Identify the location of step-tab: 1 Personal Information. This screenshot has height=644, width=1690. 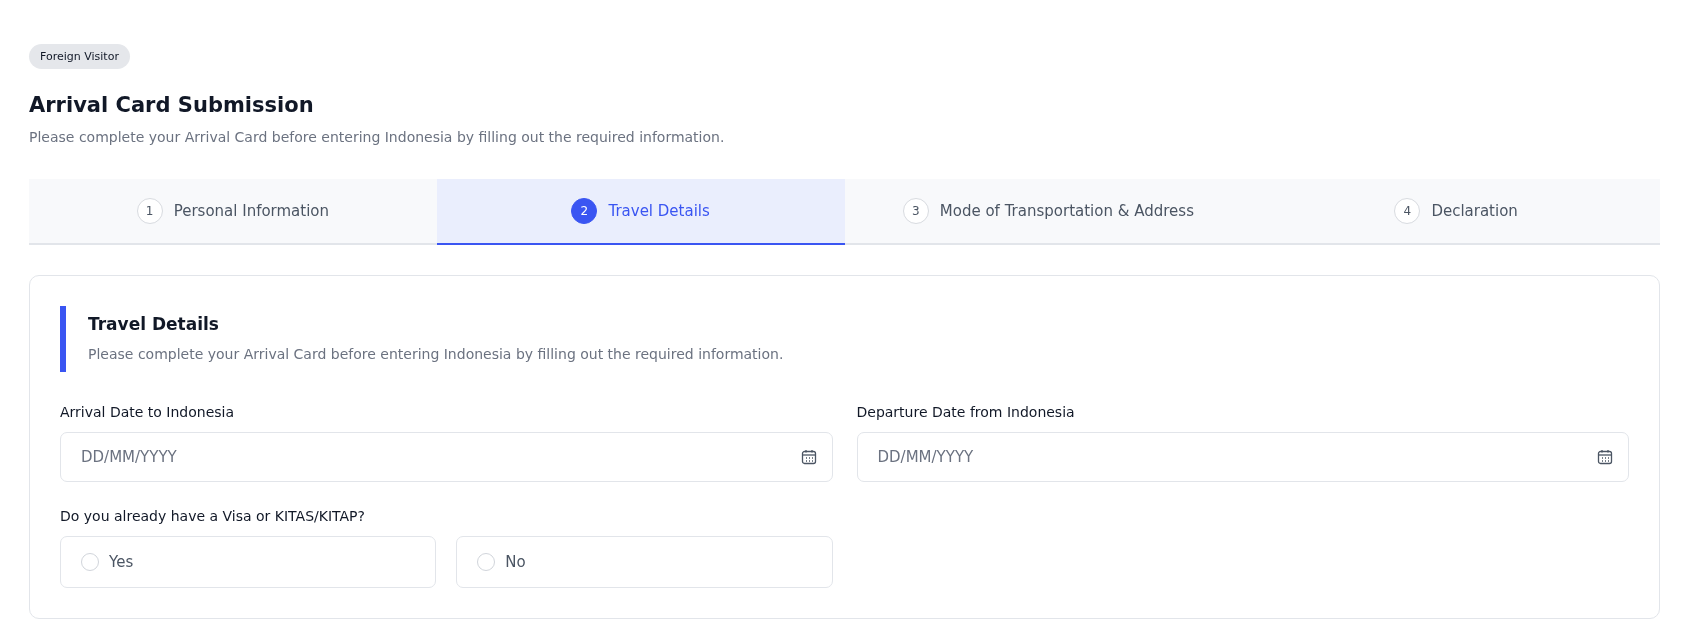
(233, 212).